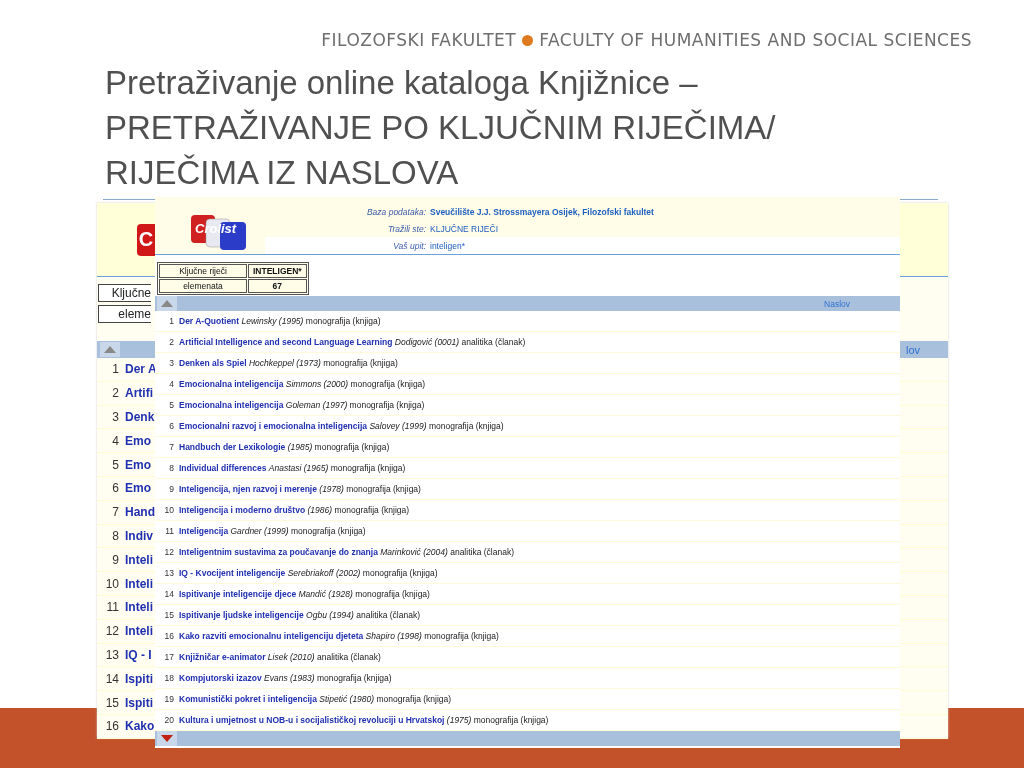  What do you see at coordinates (419, 40) in the screenshot?
I see `faculty-name: FILOZOFSKI FAKULTET` at bounding box center [419, 40].